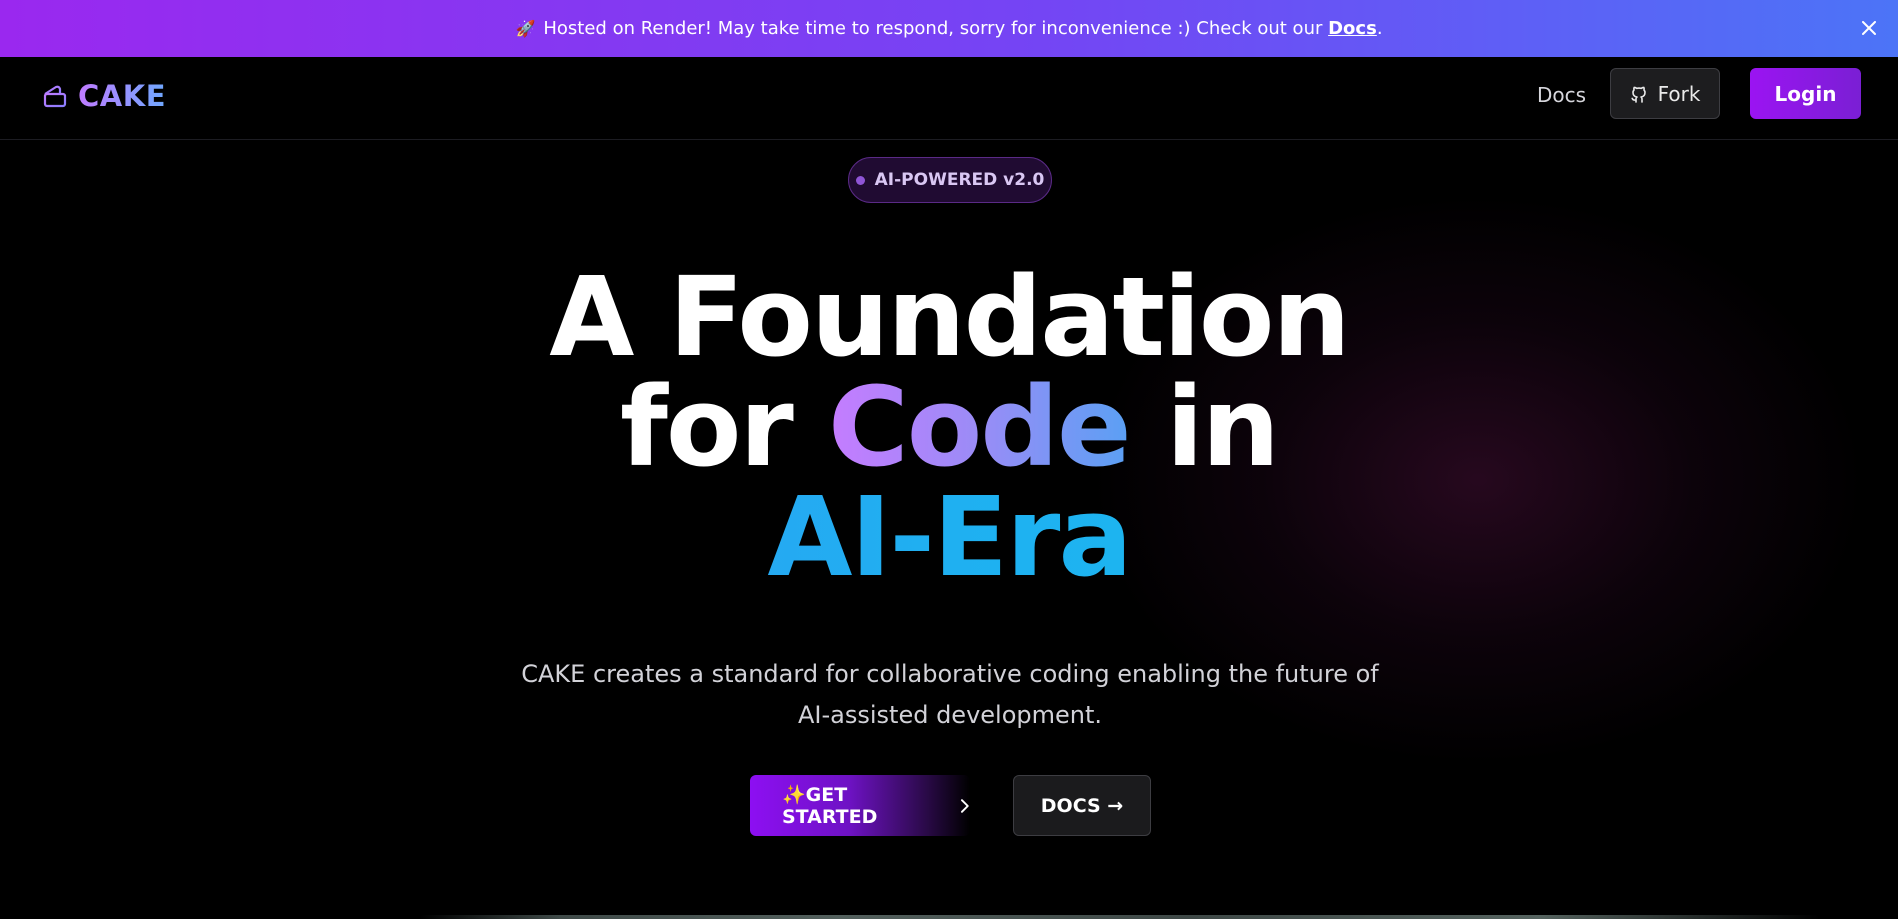 The image size is (1898, 919). I want to click on headline-for: for, so click(724, 427).